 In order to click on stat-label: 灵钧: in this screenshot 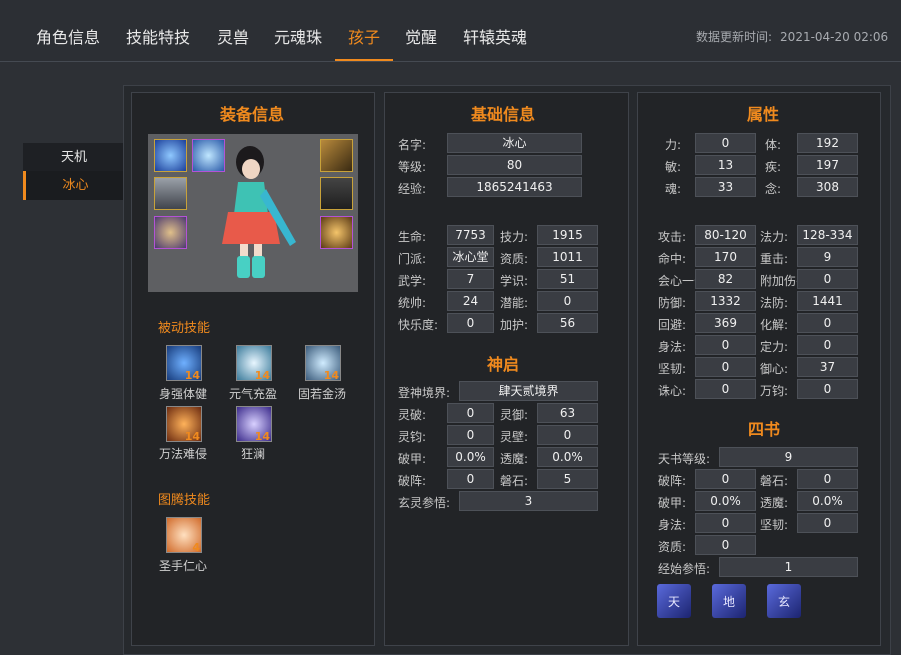, I will do `click(412, 437)`.